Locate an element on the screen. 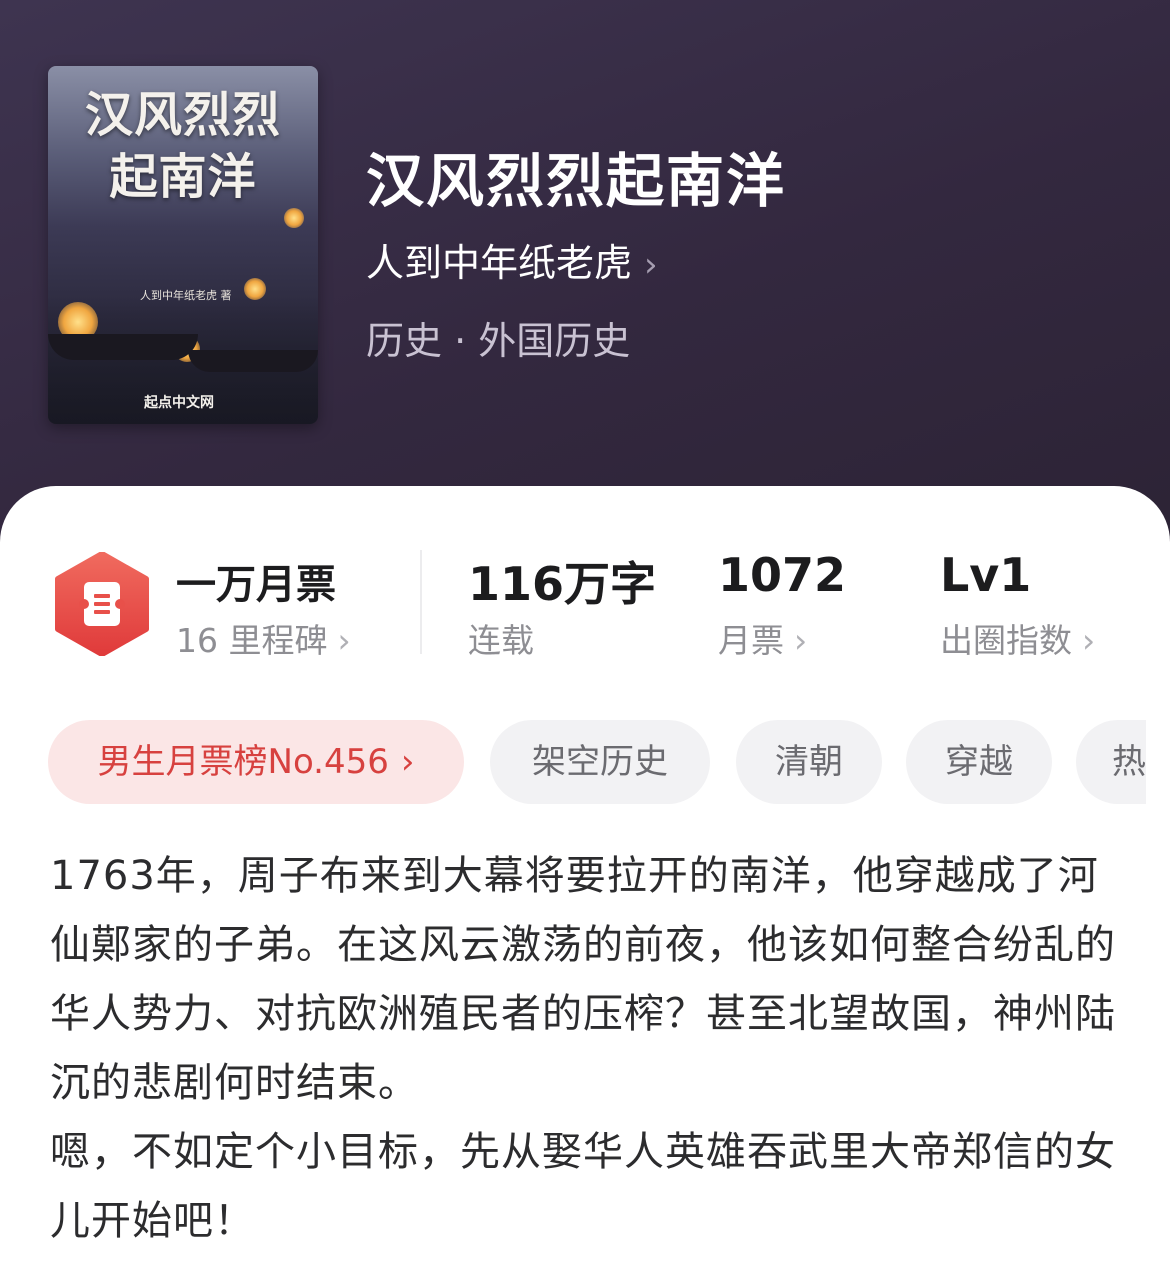  milestone-title: 一万月票 is located at coordinates (256, 585).